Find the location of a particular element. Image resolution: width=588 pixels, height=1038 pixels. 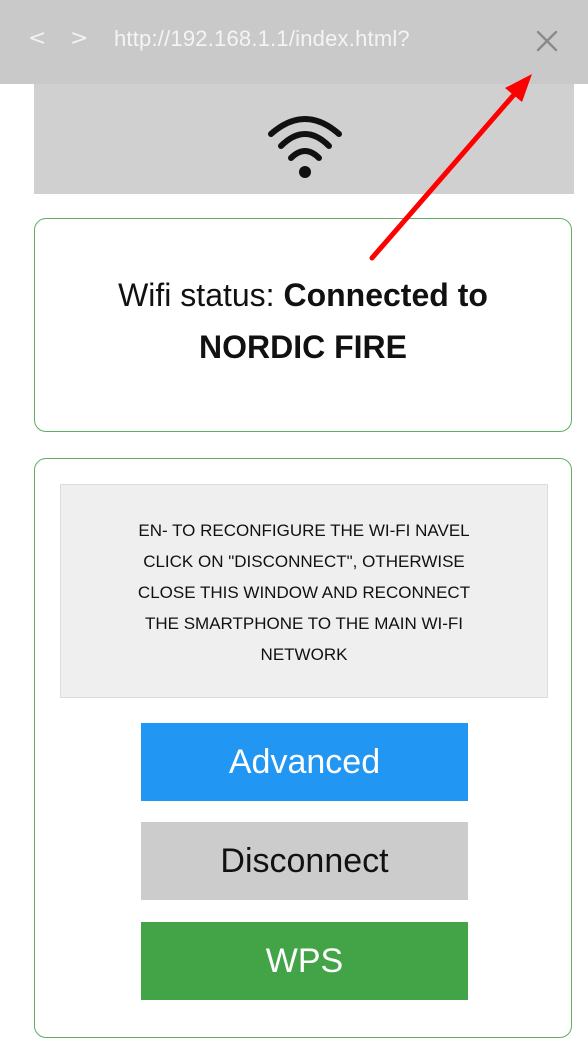

wifi-icon is located at coordinates (305, 147).